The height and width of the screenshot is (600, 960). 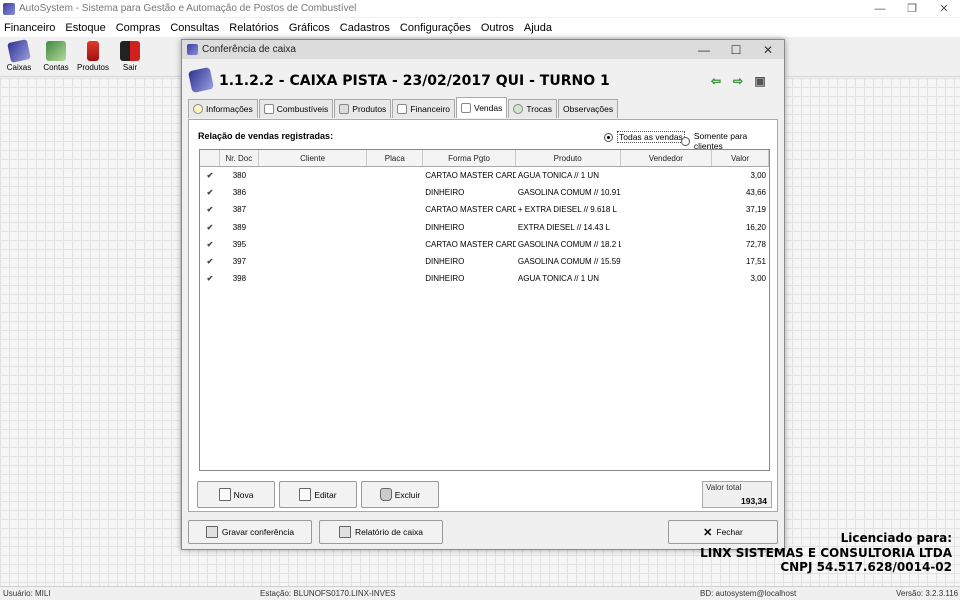 I want to click on tab-observacoes: Observações, so click(x=588, y=108).